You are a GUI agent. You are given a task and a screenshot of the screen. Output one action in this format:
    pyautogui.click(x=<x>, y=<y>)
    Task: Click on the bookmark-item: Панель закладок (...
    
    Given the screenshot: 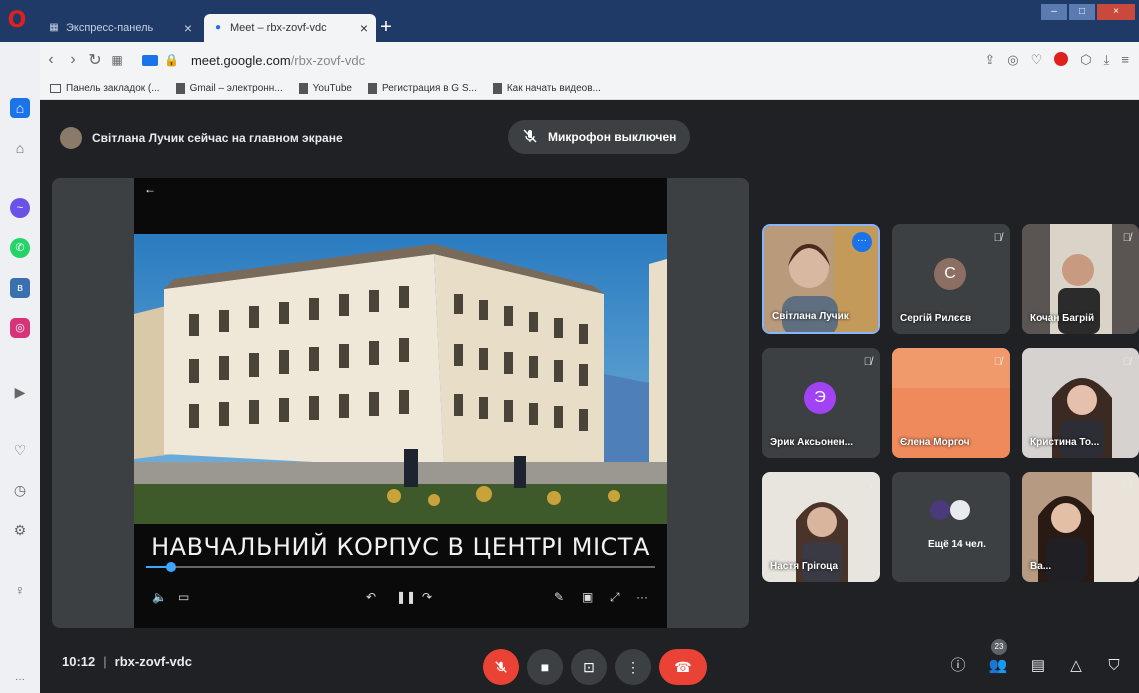 What is the action you would take?
    pyautogui.click(x=105, y=88)
    